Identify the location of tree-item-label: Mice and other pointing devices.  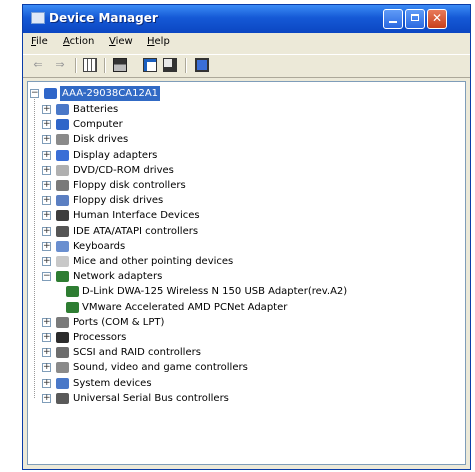
(153, 261).